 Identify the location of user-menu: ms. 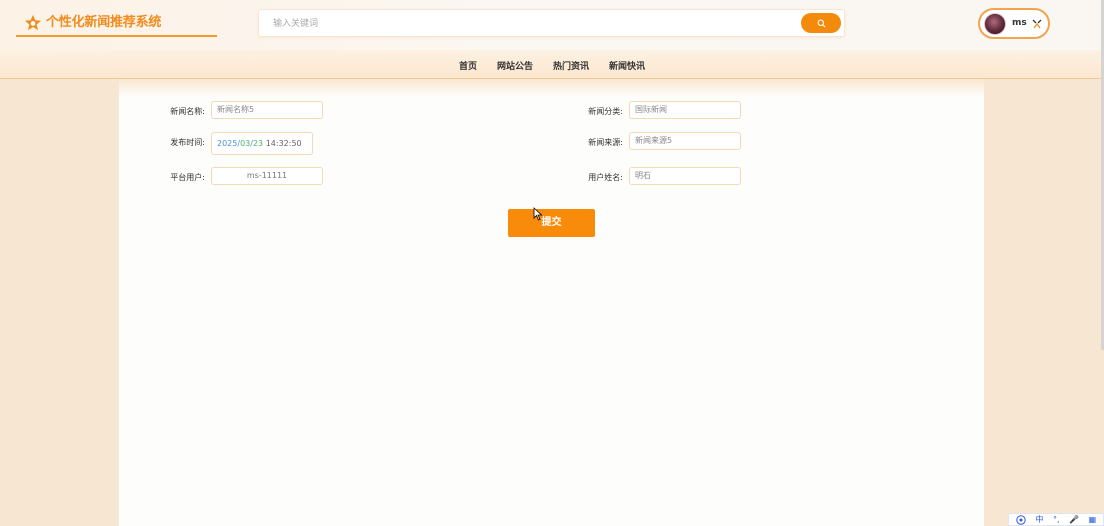
(1014, 23).